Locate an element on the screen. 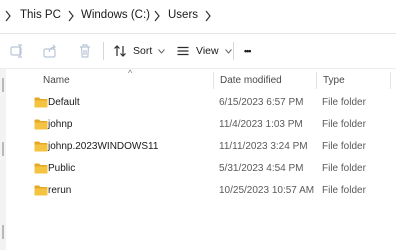  list-item: Public 5/31/2023 4:54 PM File folder is located at coordinates (210, 169).